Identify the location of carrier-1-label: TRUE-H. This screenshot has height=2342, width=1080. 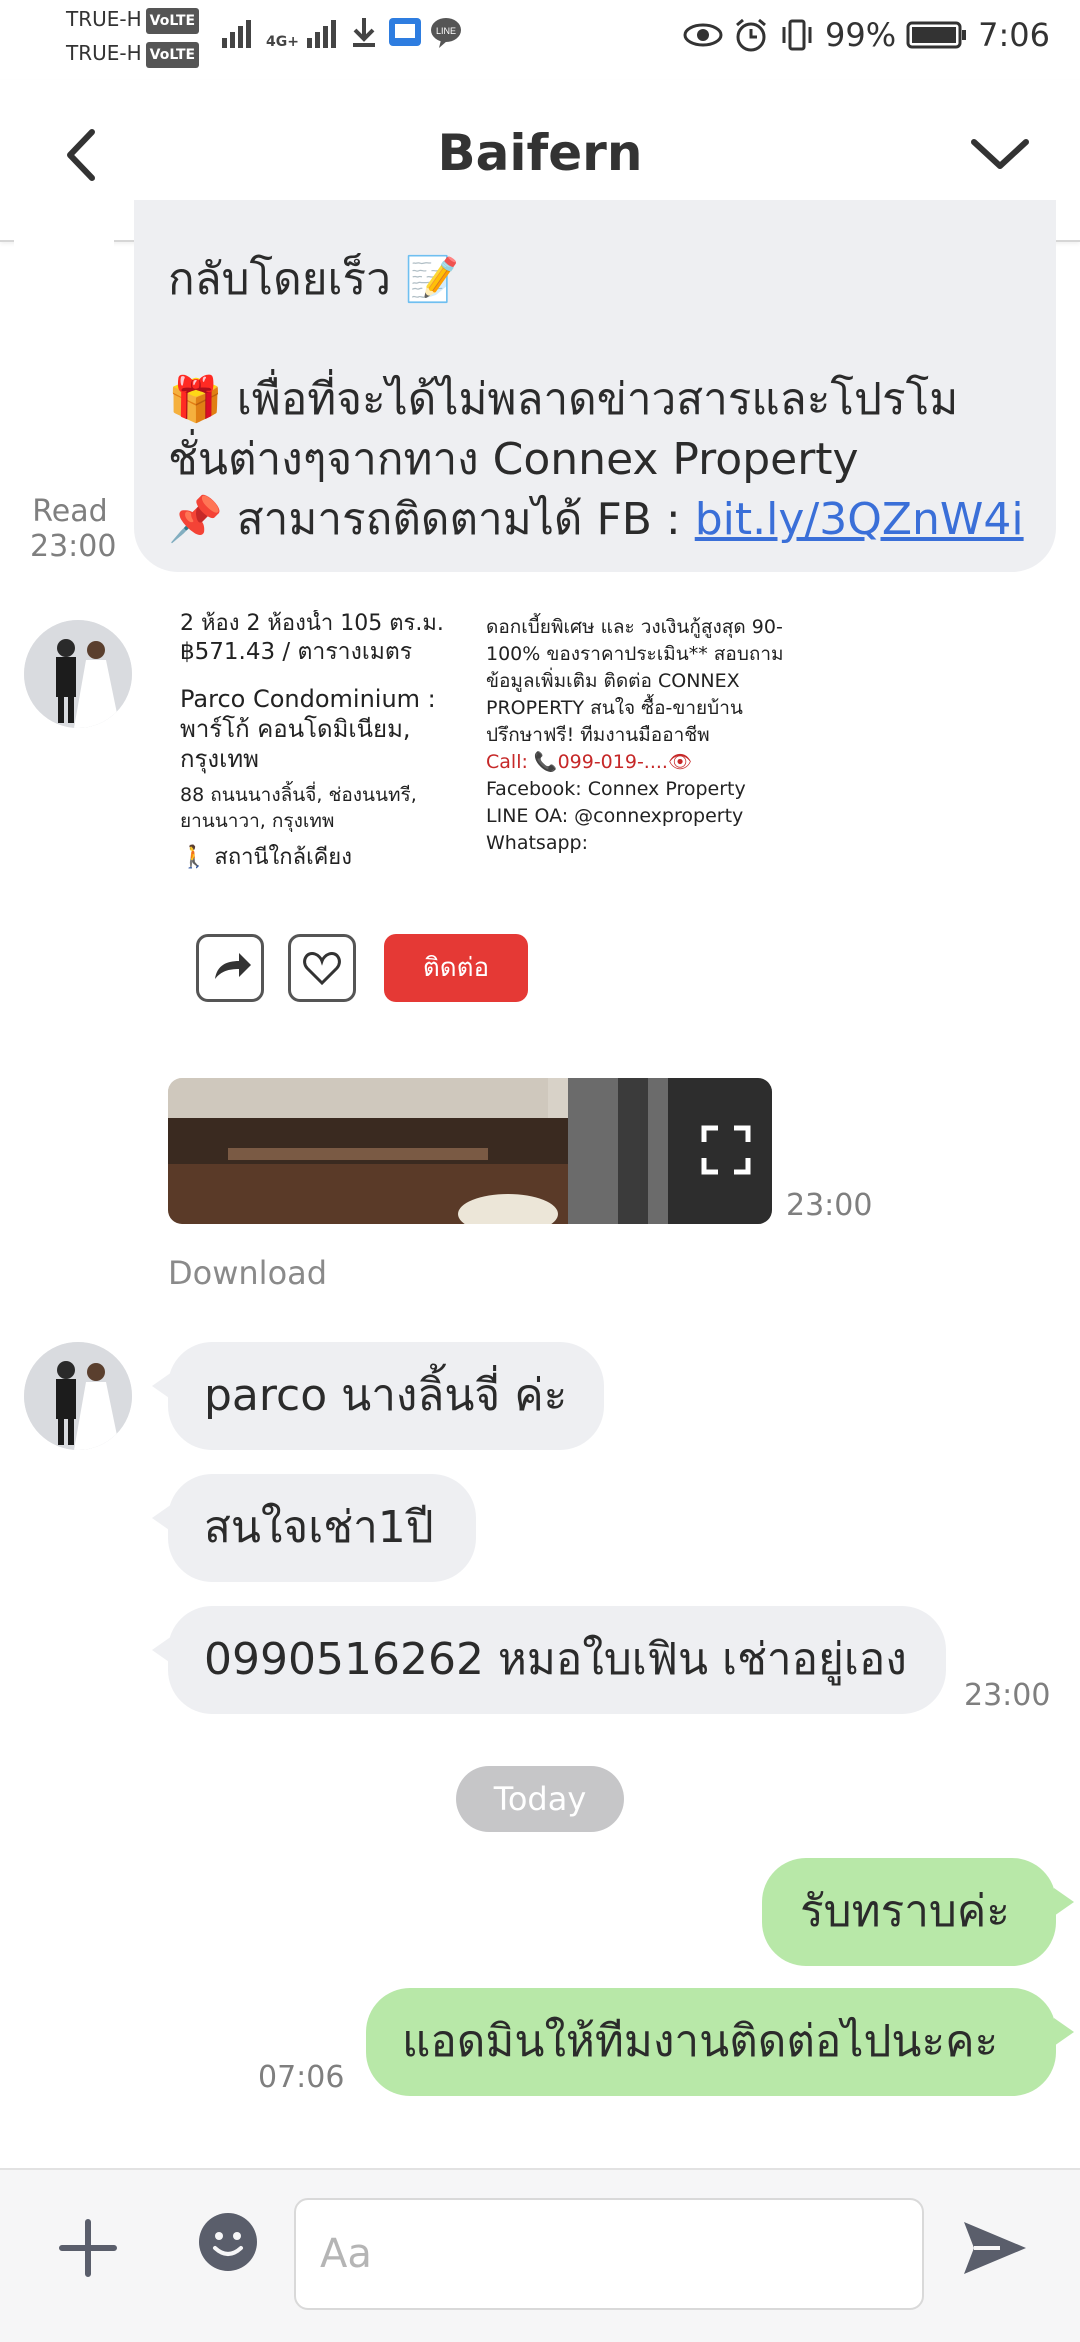
(104, 19).